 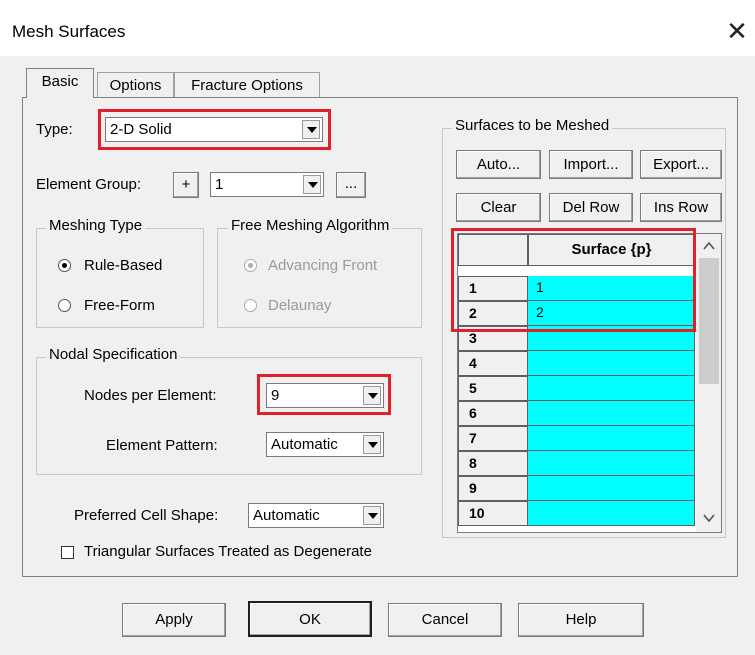 I want to click on row-header: 8, so click(x=493, y=463).